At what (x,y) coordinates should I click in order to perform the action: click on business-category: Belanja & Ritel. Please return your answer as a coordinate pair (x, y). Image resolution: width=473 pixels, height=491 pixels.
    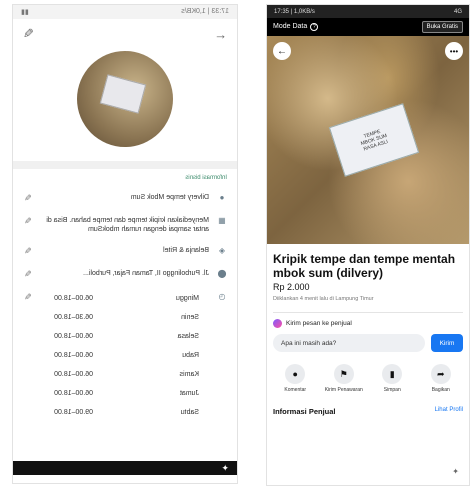
    Looking at the image, I should click on (186, 250).